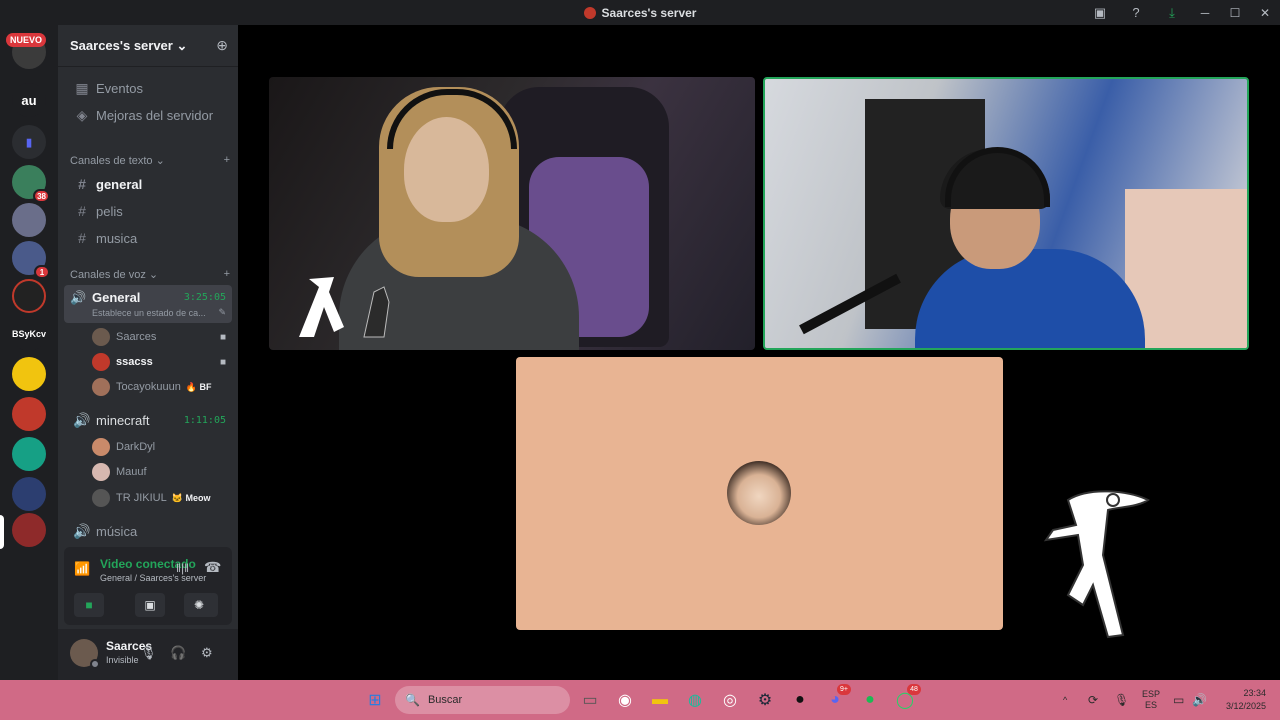  What do you see at coordinates (204, 297) in the screenshot?
I see `voice-timer: 3:25:05` at bounding box center [204, 297].